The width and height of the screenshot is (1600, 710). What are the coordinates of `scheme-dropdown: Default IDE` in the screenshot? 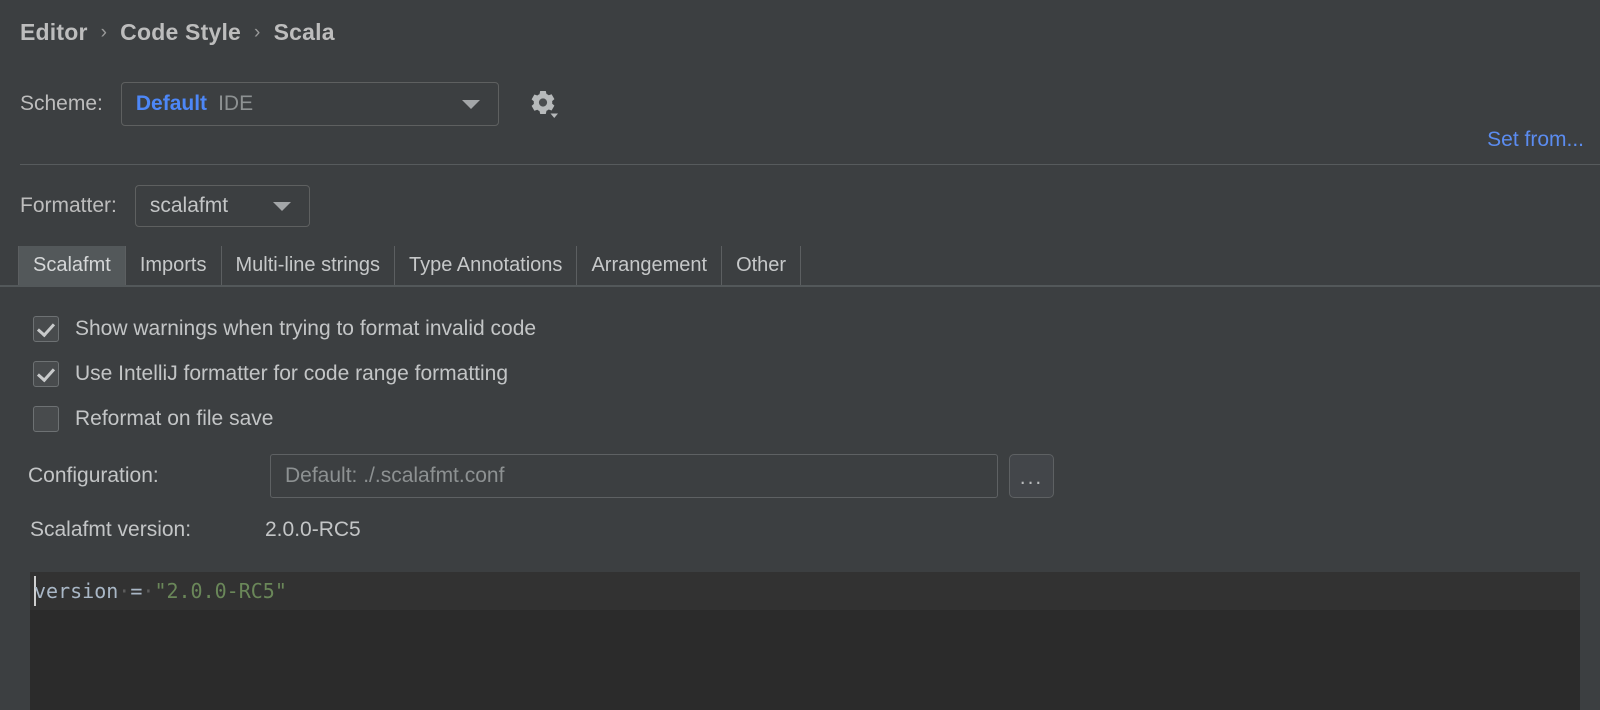 It's located at (309, 104).